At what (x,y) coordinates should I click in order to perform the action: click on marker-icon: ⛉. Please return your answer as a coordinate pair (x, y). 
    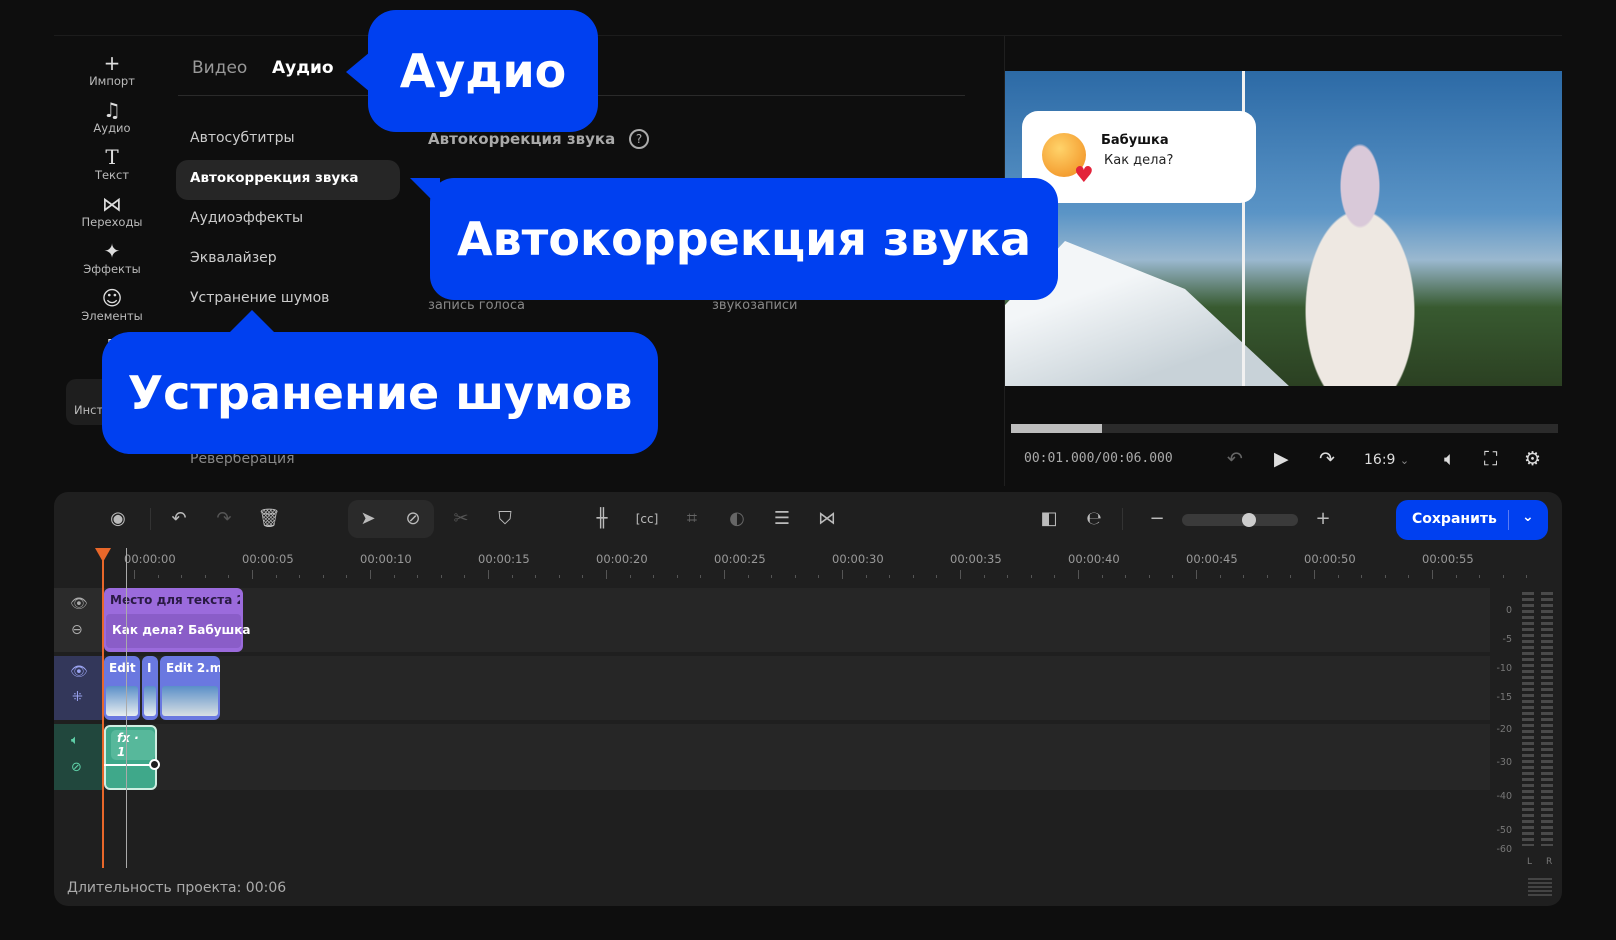
    Looking at the image, I should click on (505, 518).